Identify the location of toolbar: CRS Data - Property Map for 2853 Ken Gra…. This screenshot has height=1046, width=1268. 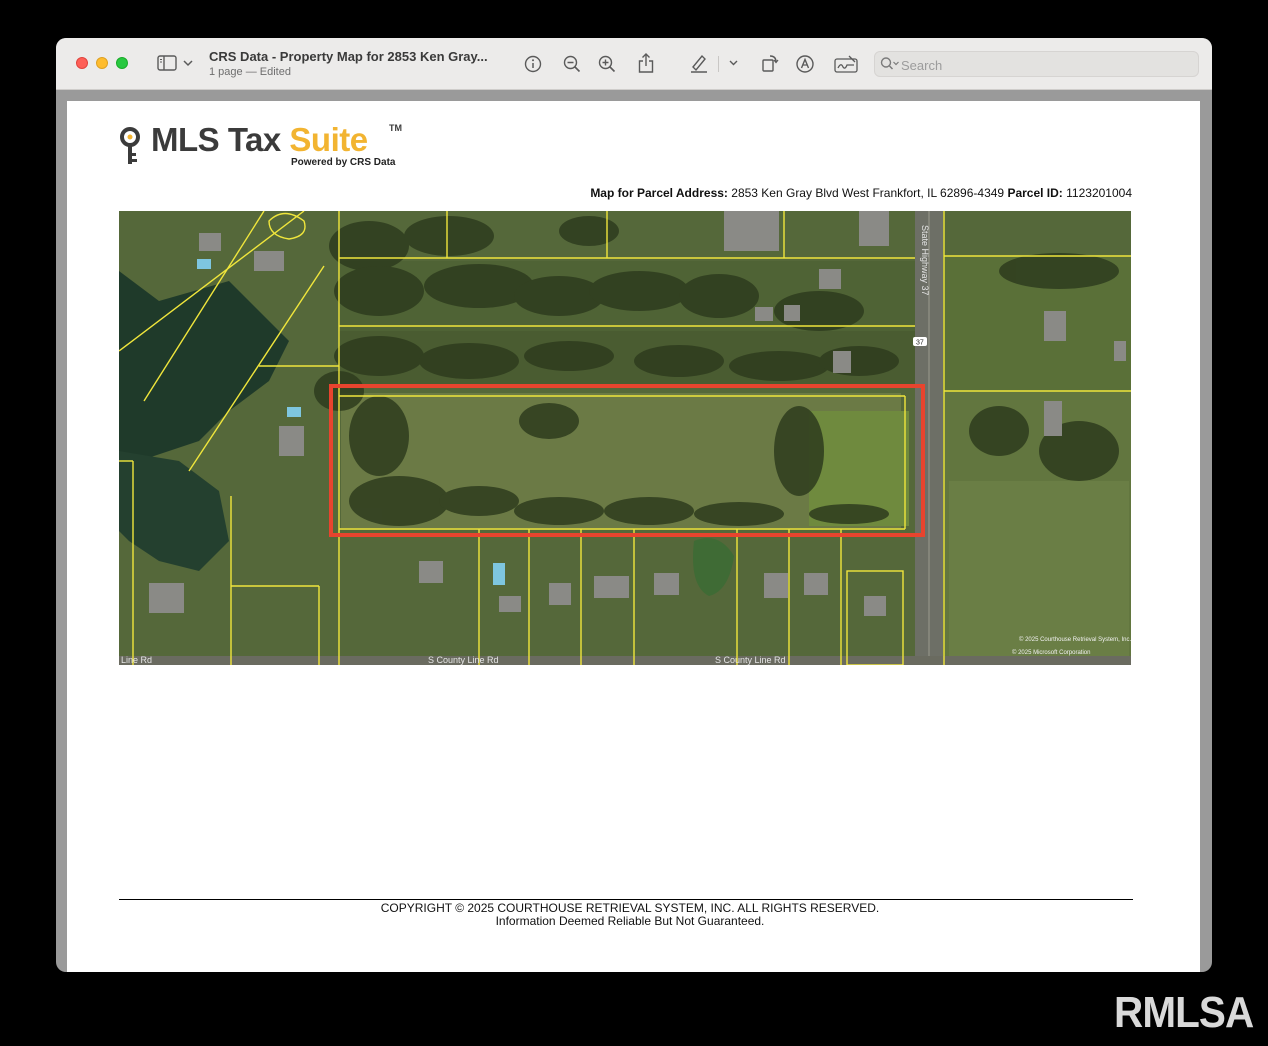
(634, 64).